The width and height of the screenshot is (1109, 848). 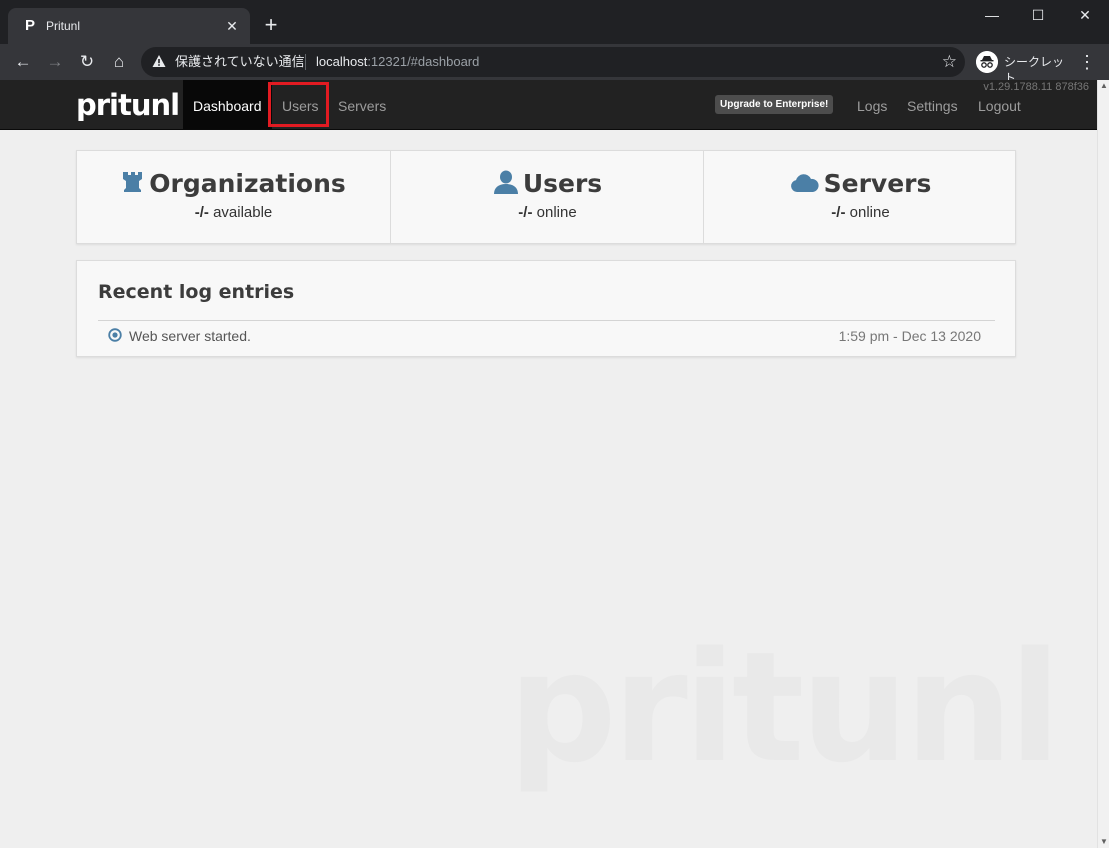 I want to click on pritunl-watermark: pritunl, so click(x=784, y=707).